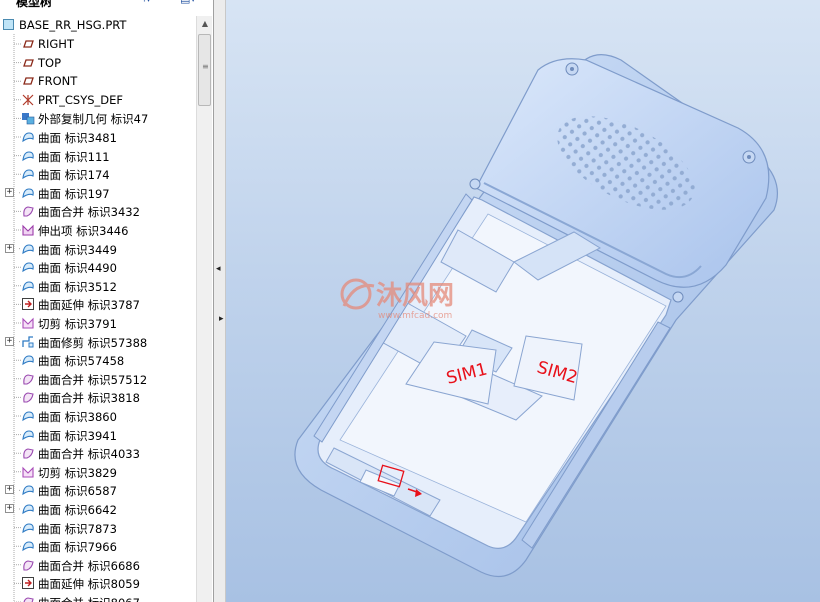  I want to click on tree-item: 伸出项 标识3446, so click(98, 230).